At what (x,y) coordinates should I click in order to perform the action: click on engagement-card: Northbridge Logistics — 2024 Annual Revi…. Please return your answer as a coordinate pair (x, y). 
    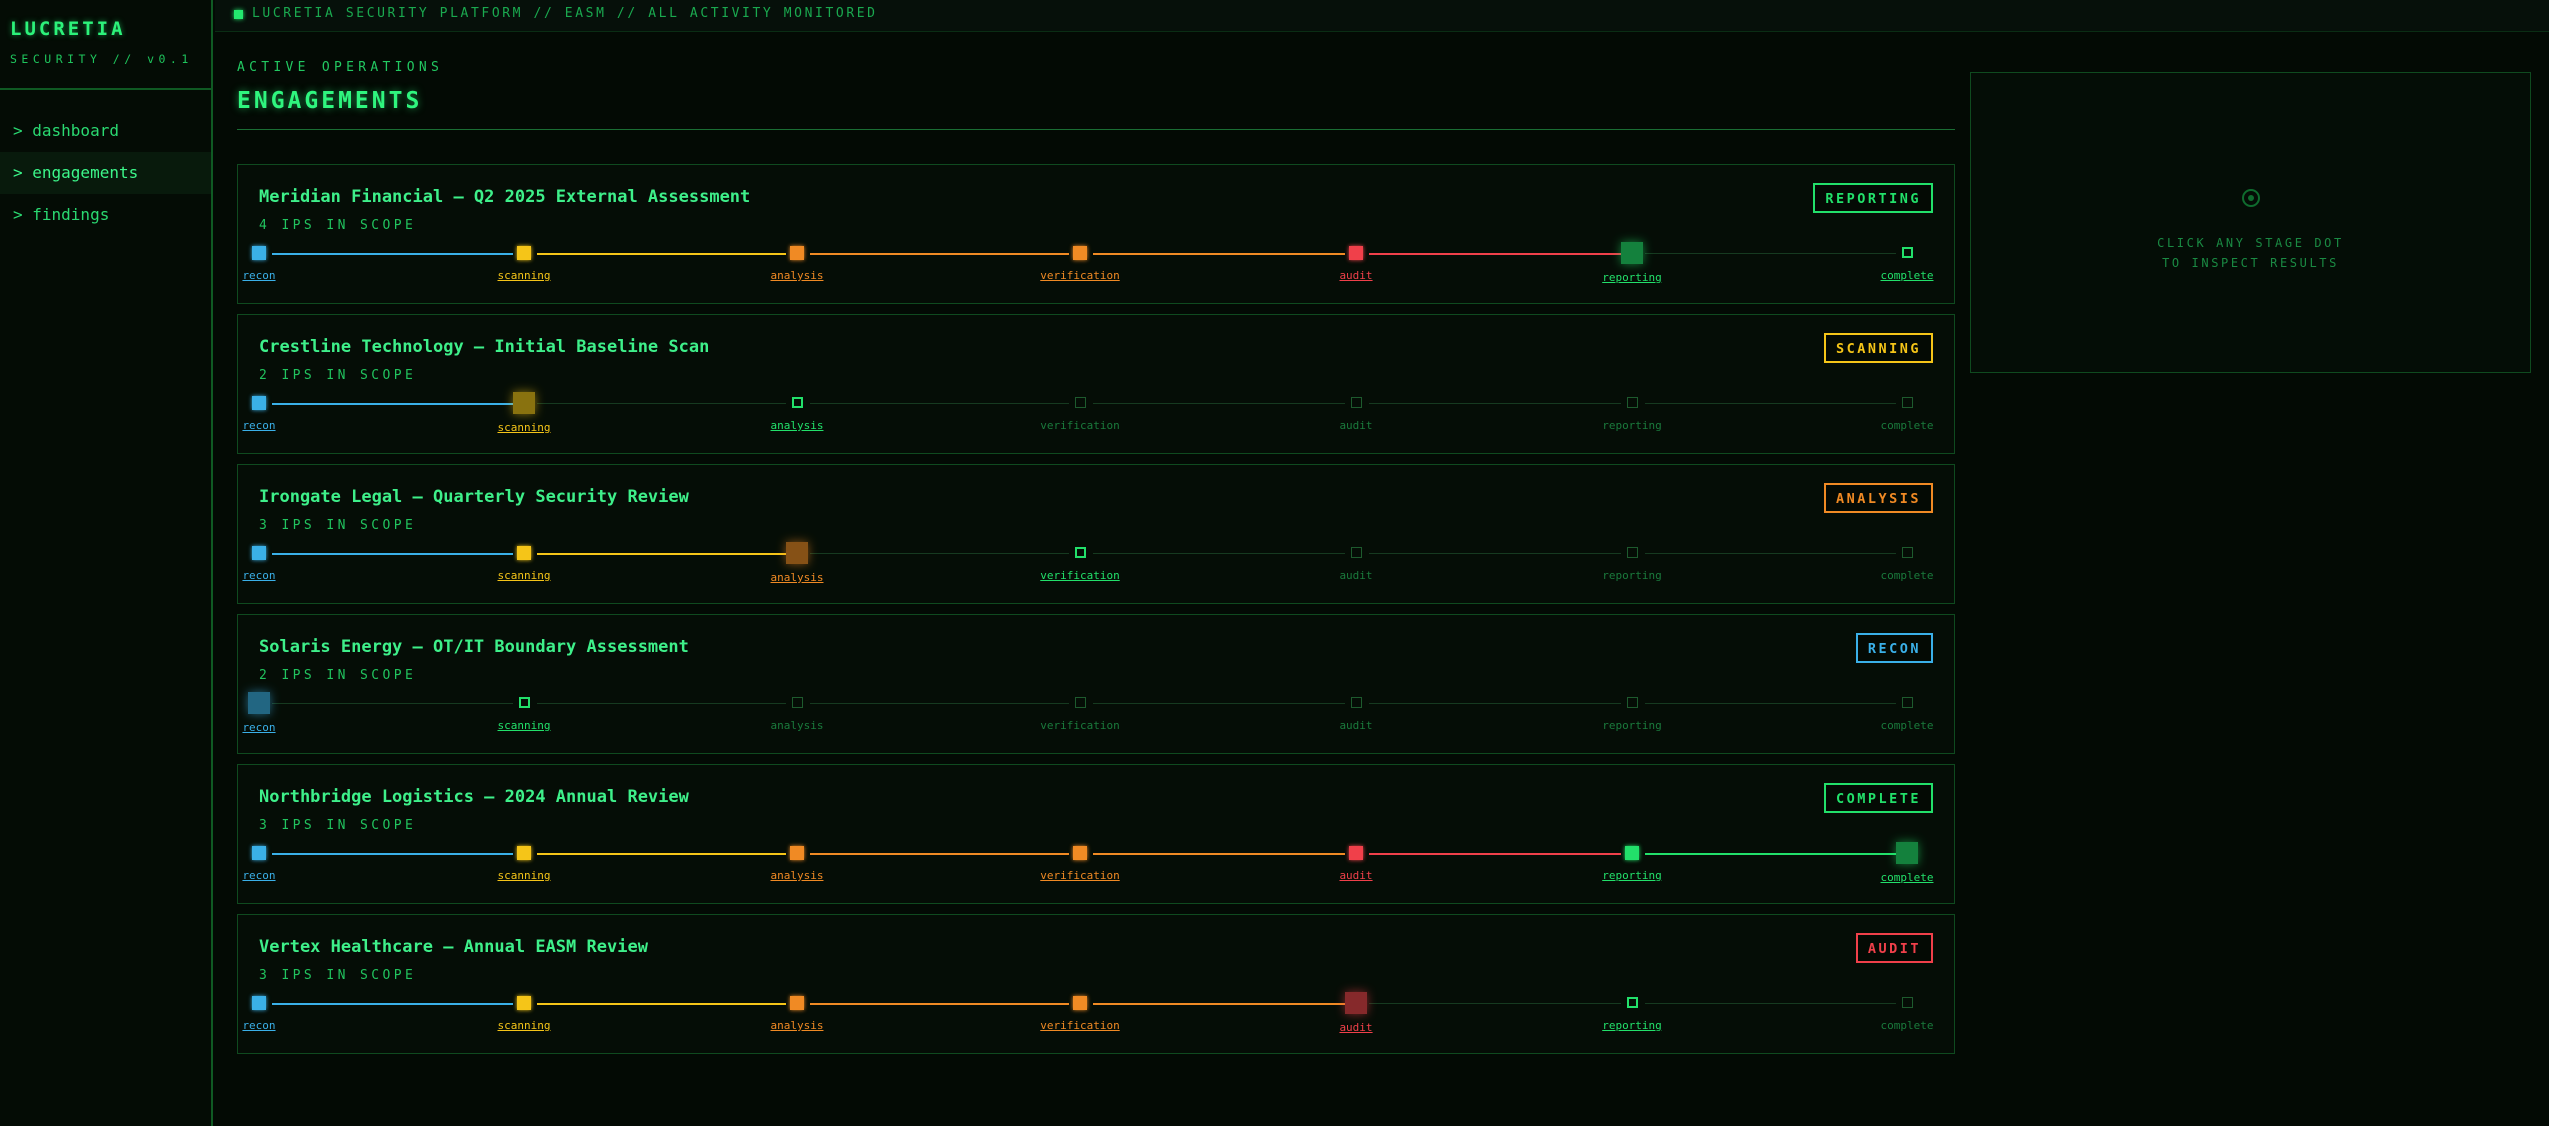
    Looking at the image, I should click on (1096, 834).